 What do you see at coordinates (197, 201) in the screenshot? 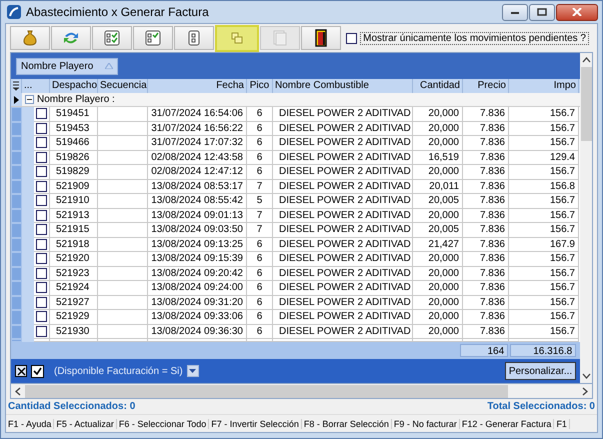
I see `table-cell: 13/08/2024 08:55:42` at bounding box center [197, 201].